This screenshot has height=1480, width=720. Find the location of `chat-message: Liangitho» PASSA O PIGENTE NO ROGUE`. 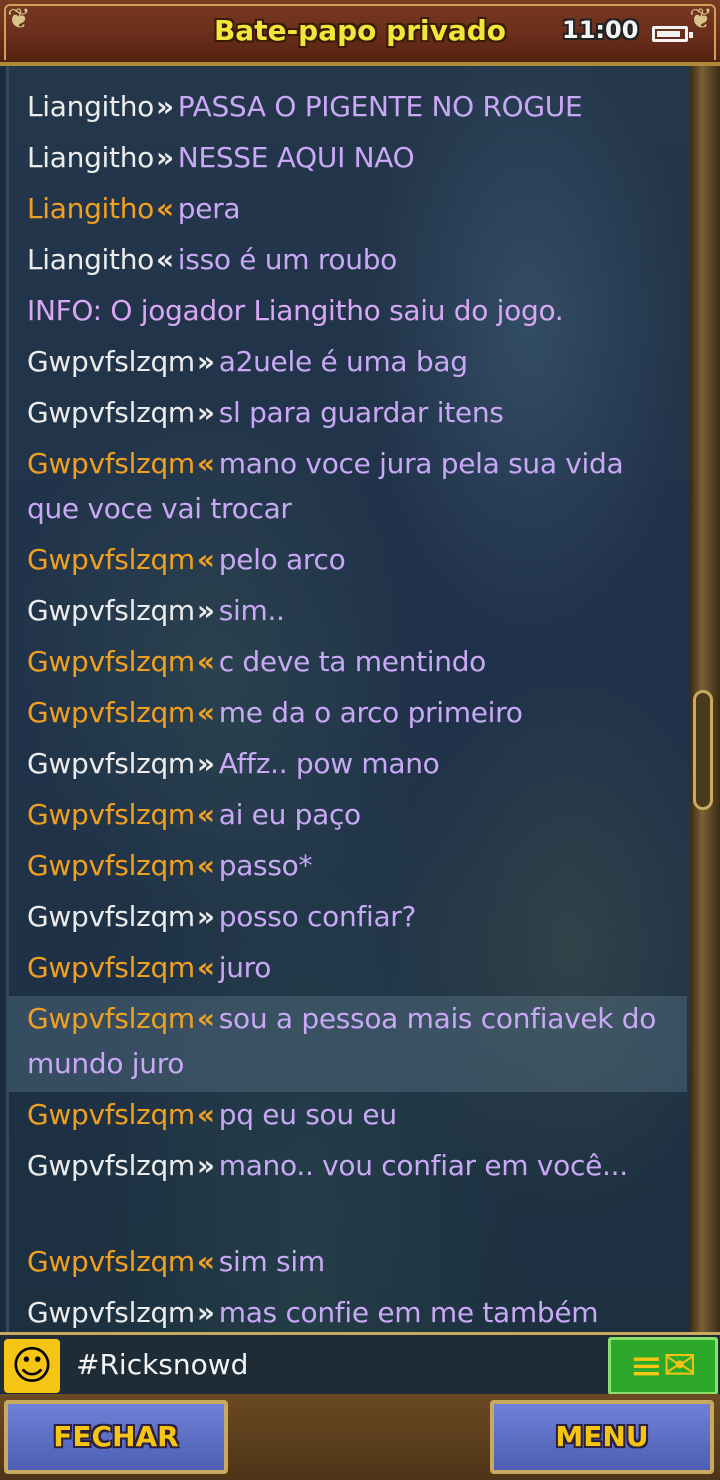

chat-message: Liangitho» PASSA O PIGENTE NO ROGUE is located at coordinates (349, 109).